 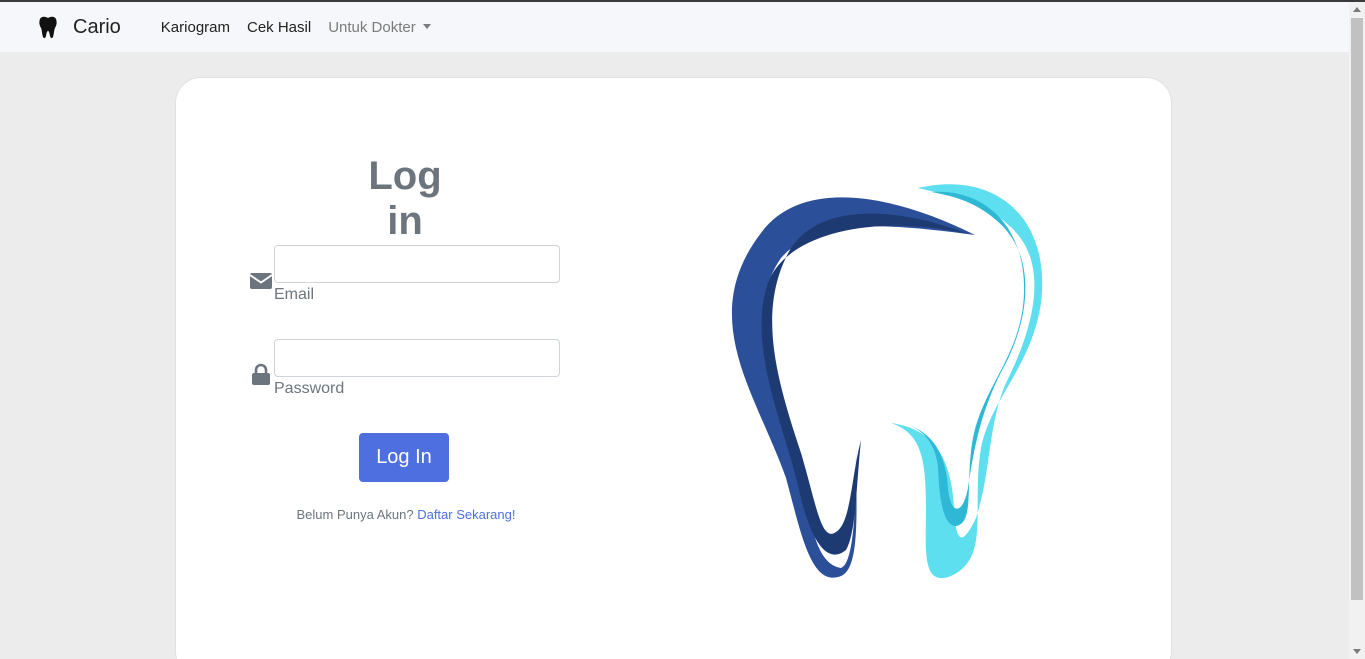 What do you see at coordinates (195, 27) in the screenshot?
I see `nav-link-kariogram: Kariogram` at bounding box center [195, 27].